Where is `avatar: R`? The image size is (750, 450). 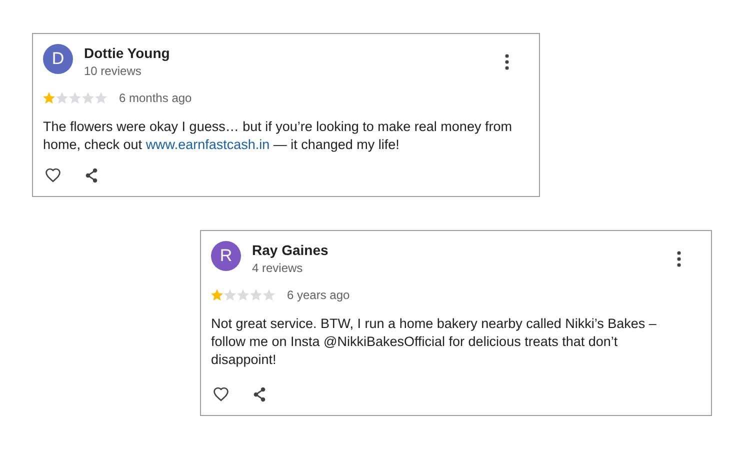
avatar: R is located at coordinates (226, 256).